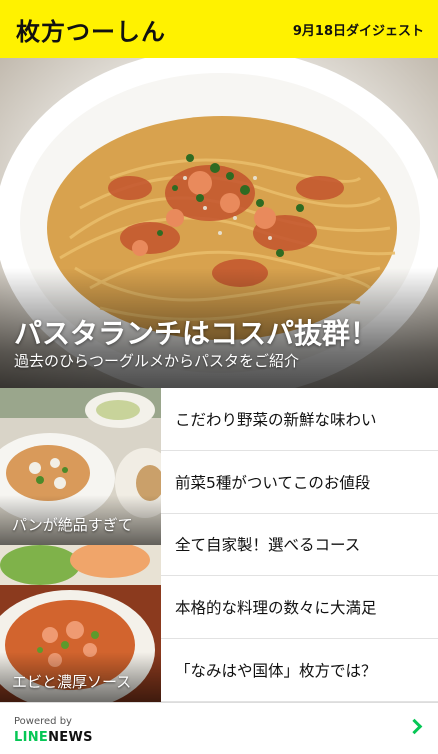 The width and height of the screenshot is (438, 754). Describe the element at coordinates (157, 361) in the screenshot. I see `hero-subtitle: 過去のひらつーグルメからパスタをご紹介` at that location.